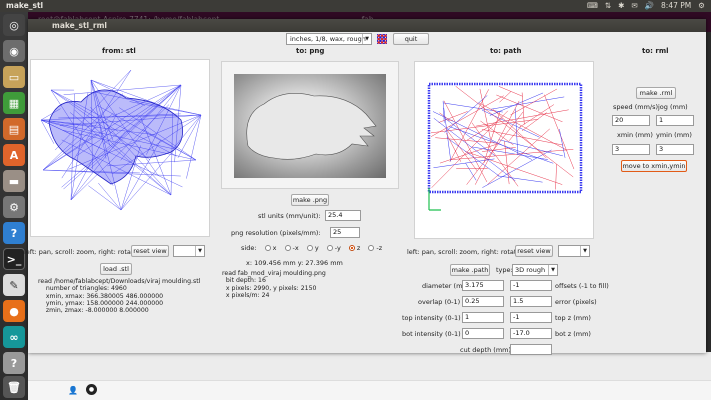  Describe the element at coordinates (189, 251) in the screenshot. I see `stl-view-select: ▼` at that location.